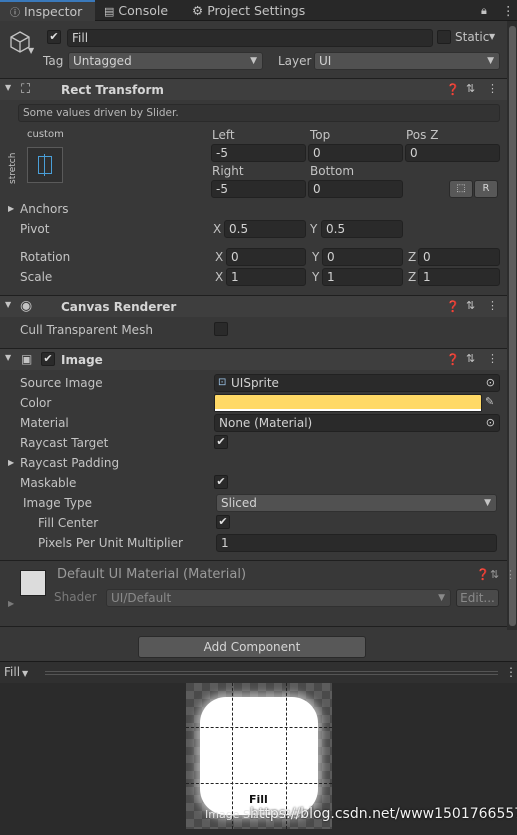 The height and width of the screenshot is (835, 517). Describe the element at coordinates (219, 257) in the screenshot. I see `rotation-x-axis-label: X` at that location.